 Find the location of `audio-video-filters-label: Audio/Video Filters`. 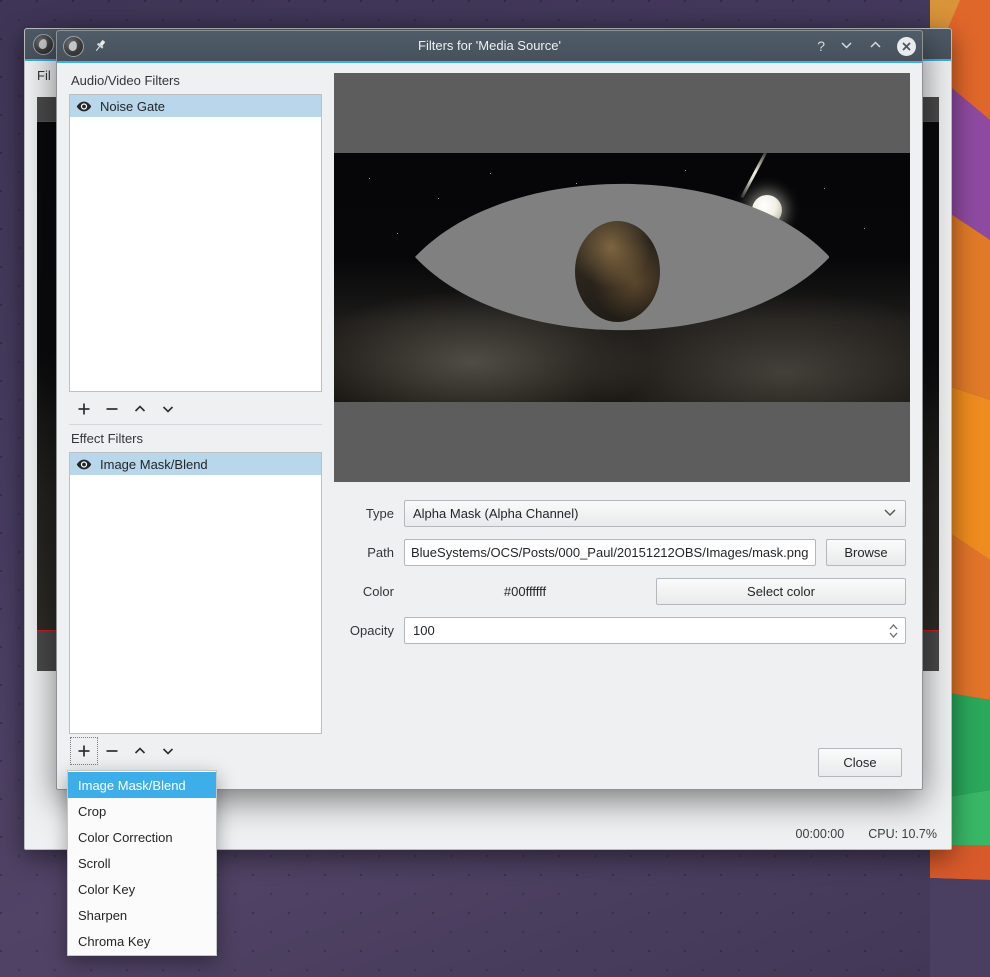

audio-video-filters-label: Audio/Video Filters is located at coordinates (125, 80).